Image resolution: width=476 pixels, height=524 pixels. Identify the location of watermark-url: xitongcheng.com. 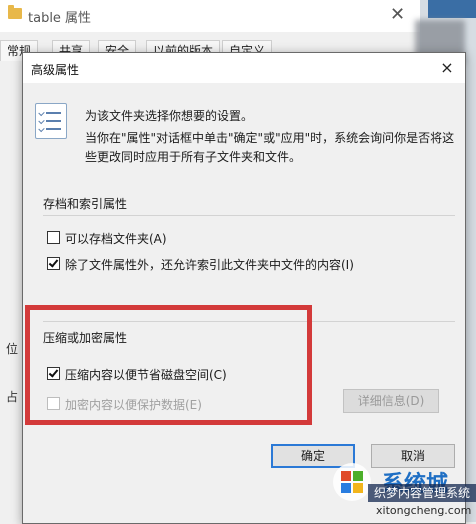
(424, 510).